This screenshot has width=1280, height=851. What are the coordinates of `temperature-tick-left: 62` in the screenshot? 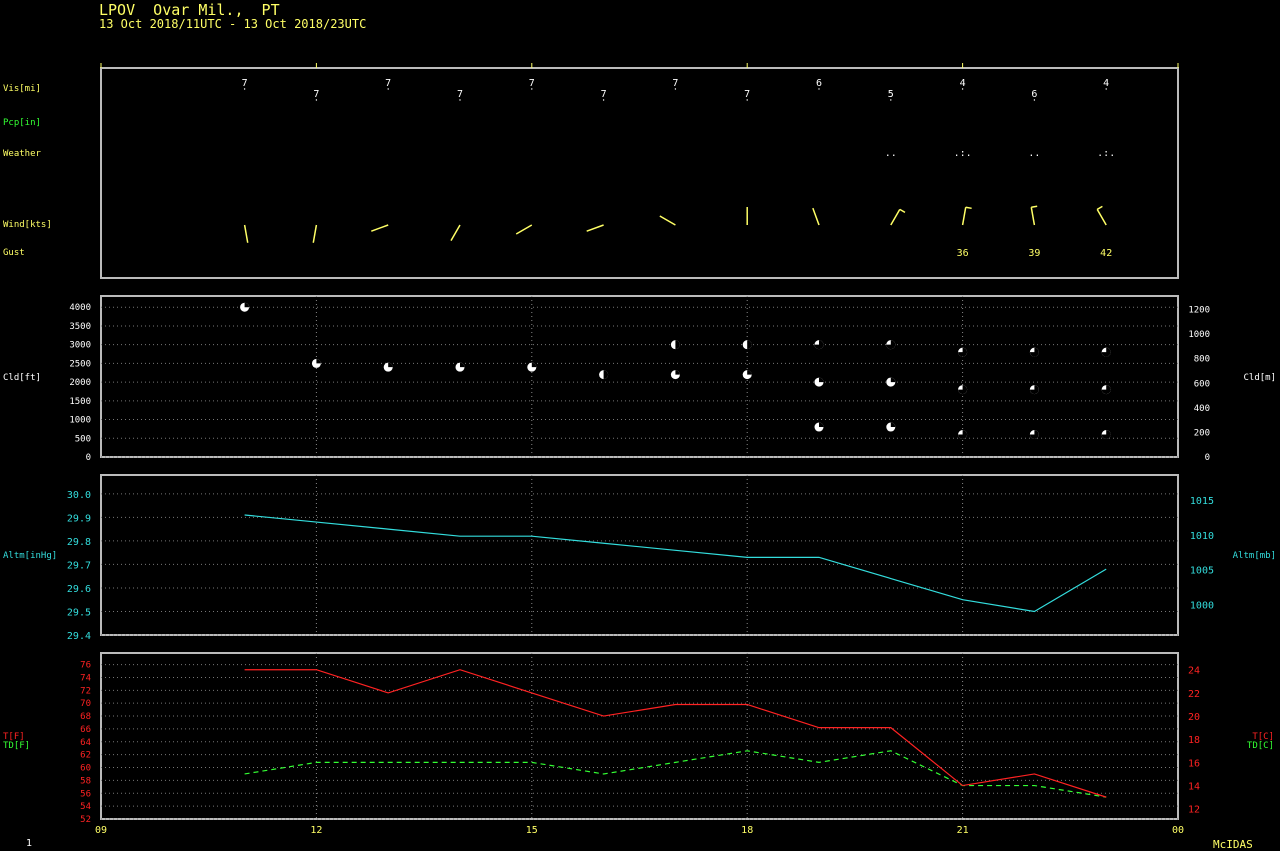 It's located at (85, 756).